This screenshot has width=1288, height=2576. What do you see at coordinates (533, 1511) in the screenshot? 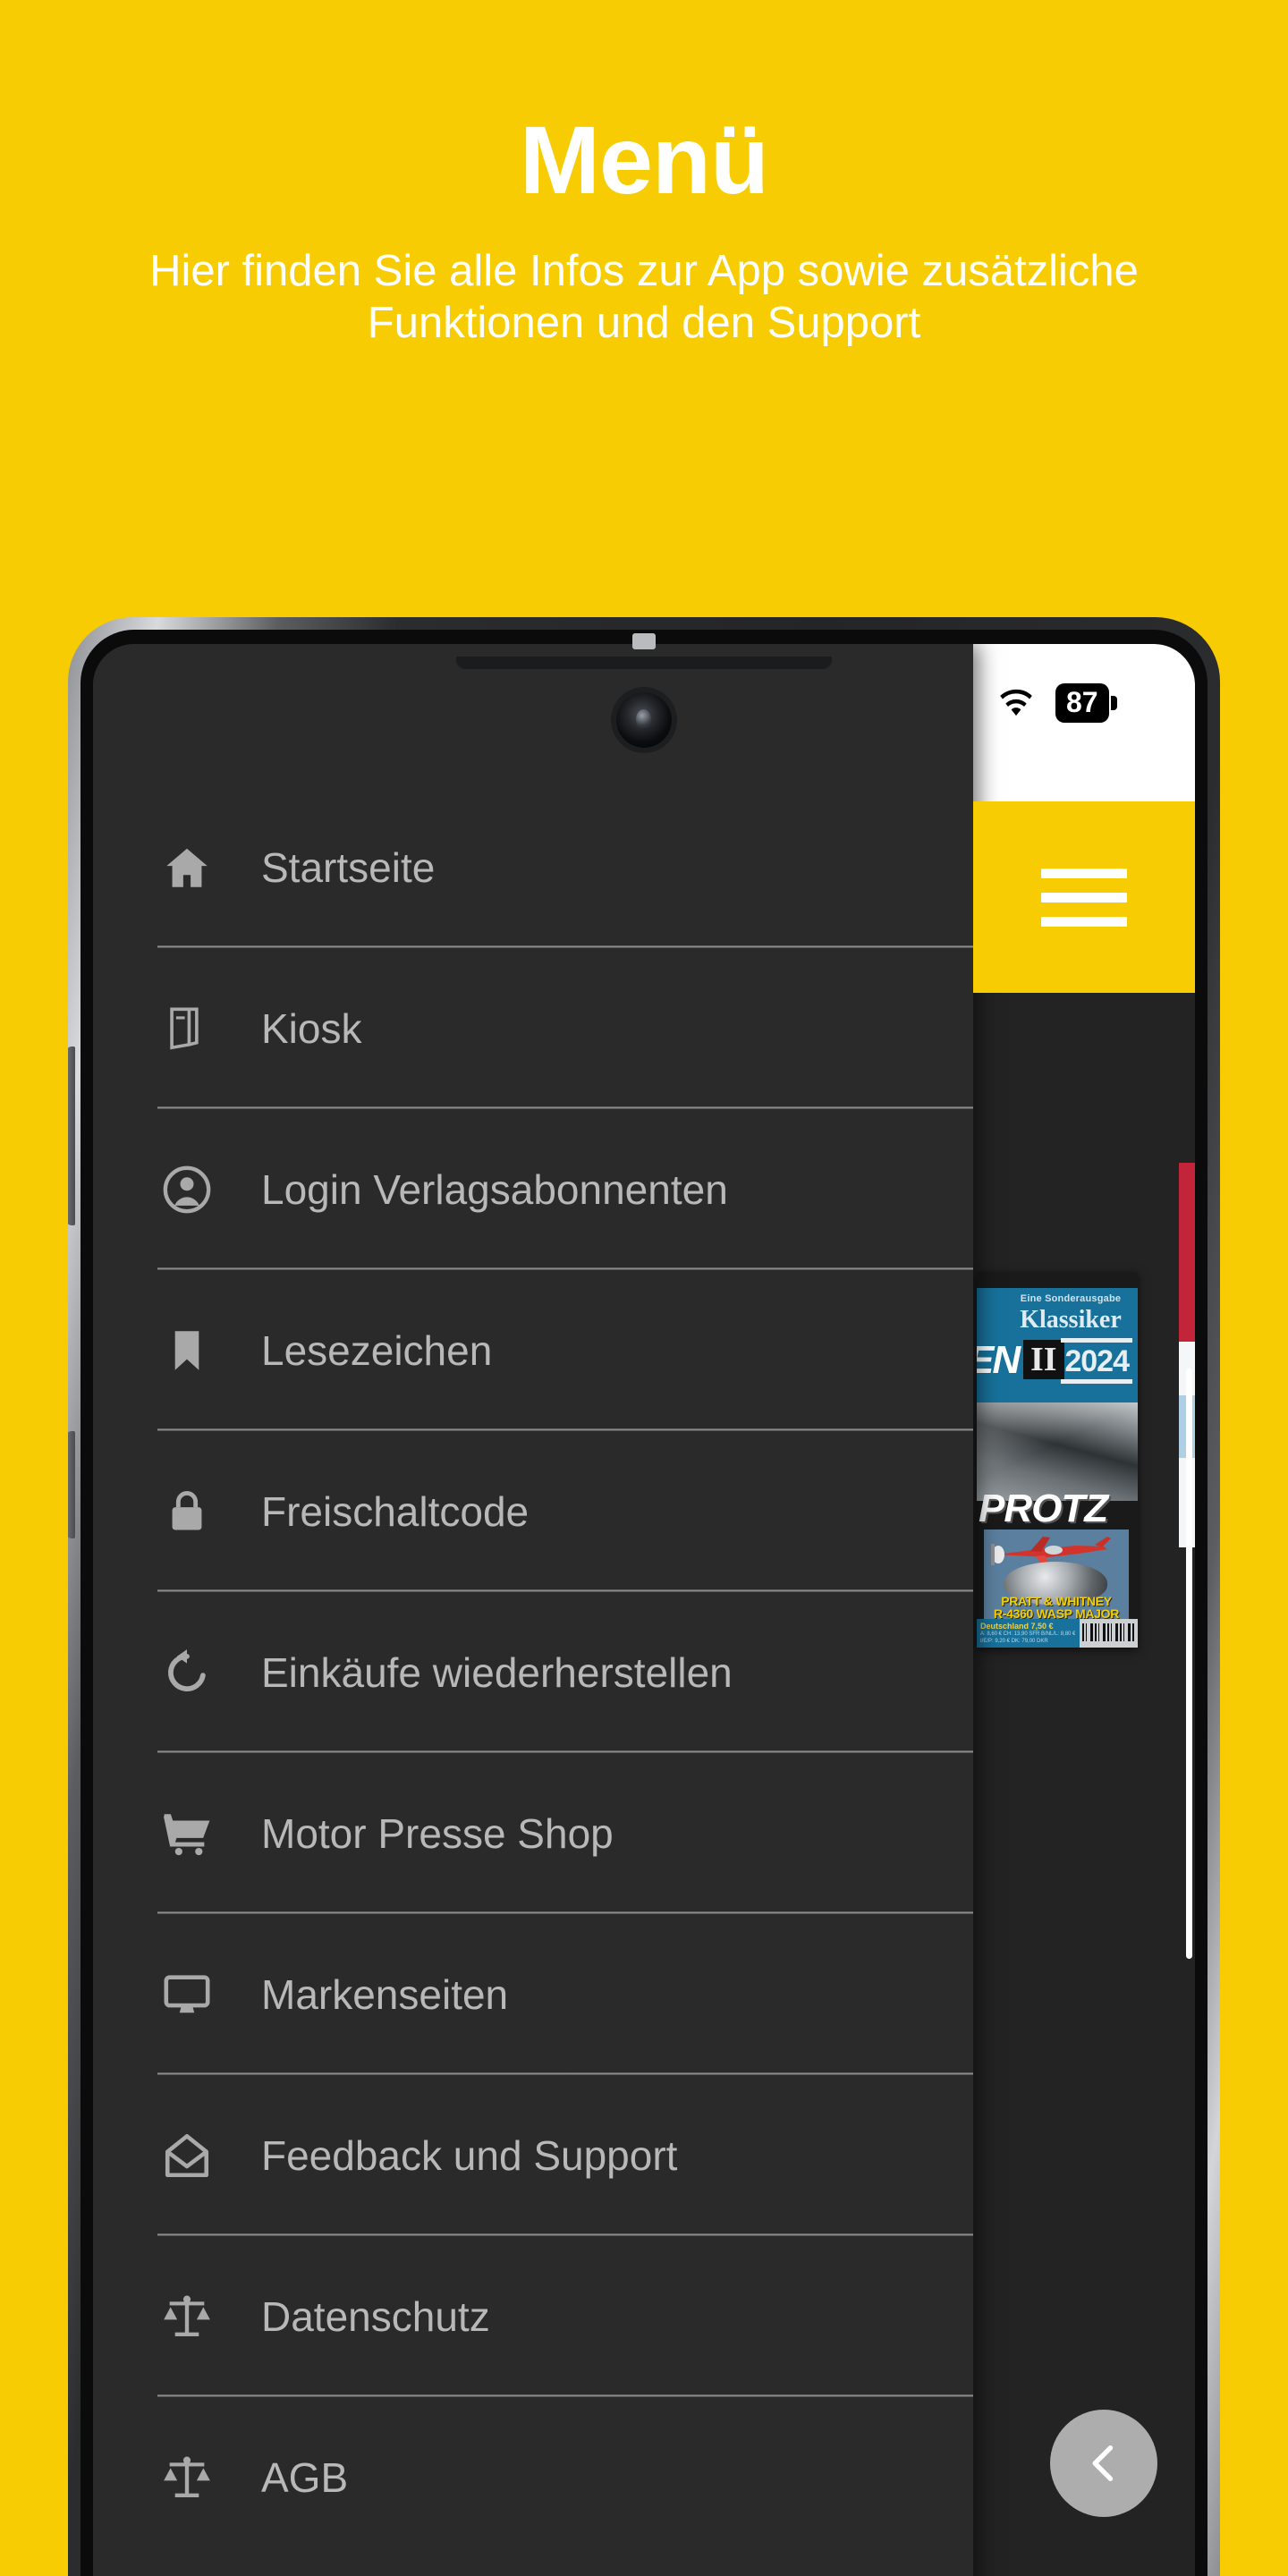
I see `menu-item-freischaltcode: Freischaltcode` at bounding box center [533, 1511].